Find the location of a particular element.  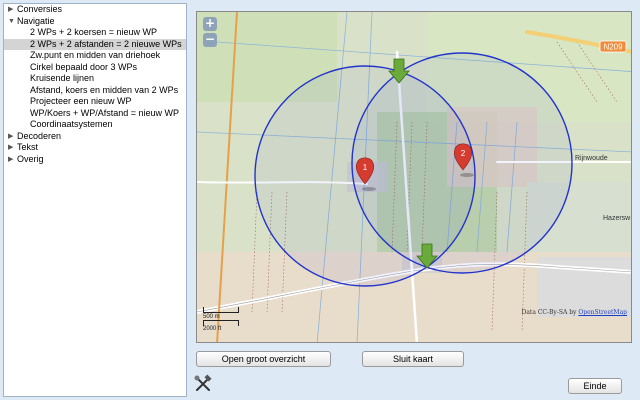

tree-item-label: Conversies is located at coordinates (40, 9).